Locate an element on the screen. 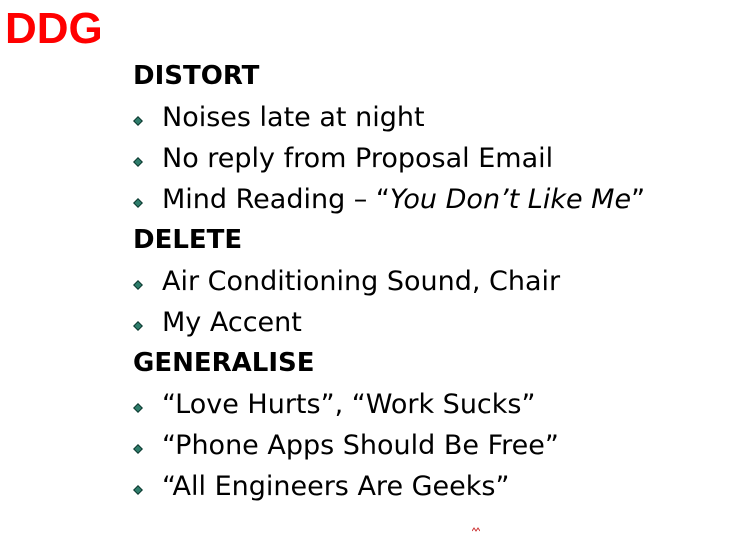 The height and width of the screenshot is (536, 737). list-item: “All Engineers Are Geeks” is located at coordinates (389, 486).